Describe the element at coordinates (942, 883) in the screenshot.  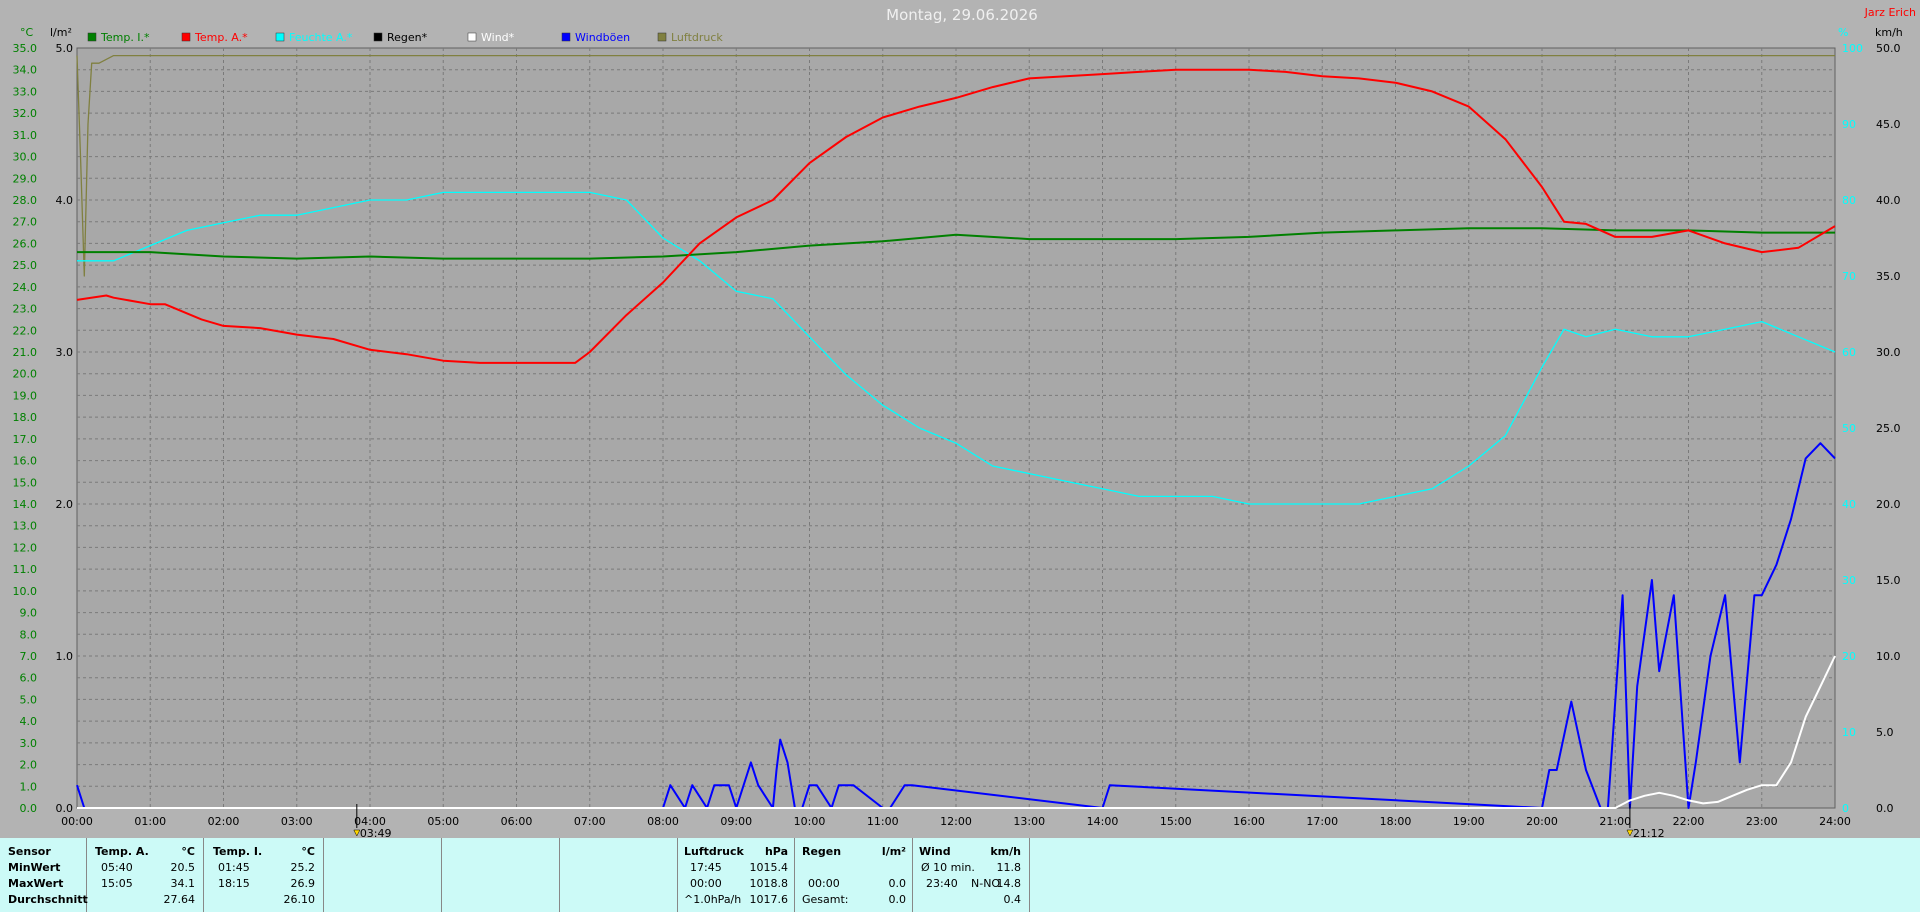
I see `wind-max-time: 23:40` at that location.